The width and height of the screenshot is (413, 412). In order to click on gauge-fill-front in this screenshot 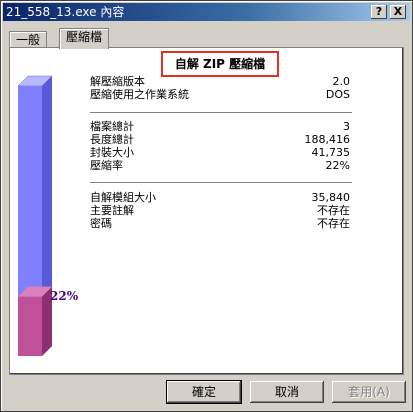, I will do `click(30, 326)`.